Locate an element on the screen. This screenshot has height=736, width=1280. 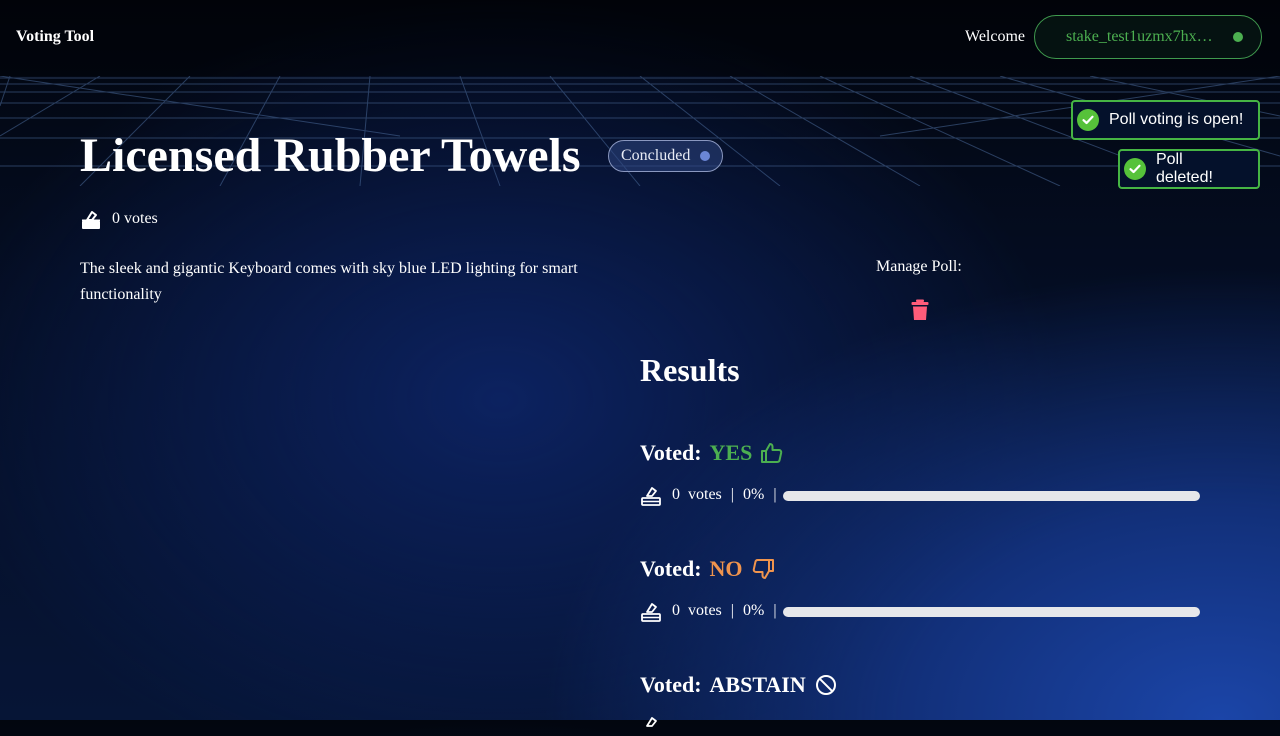
abstain-icon is located at coordinates (825, 685).